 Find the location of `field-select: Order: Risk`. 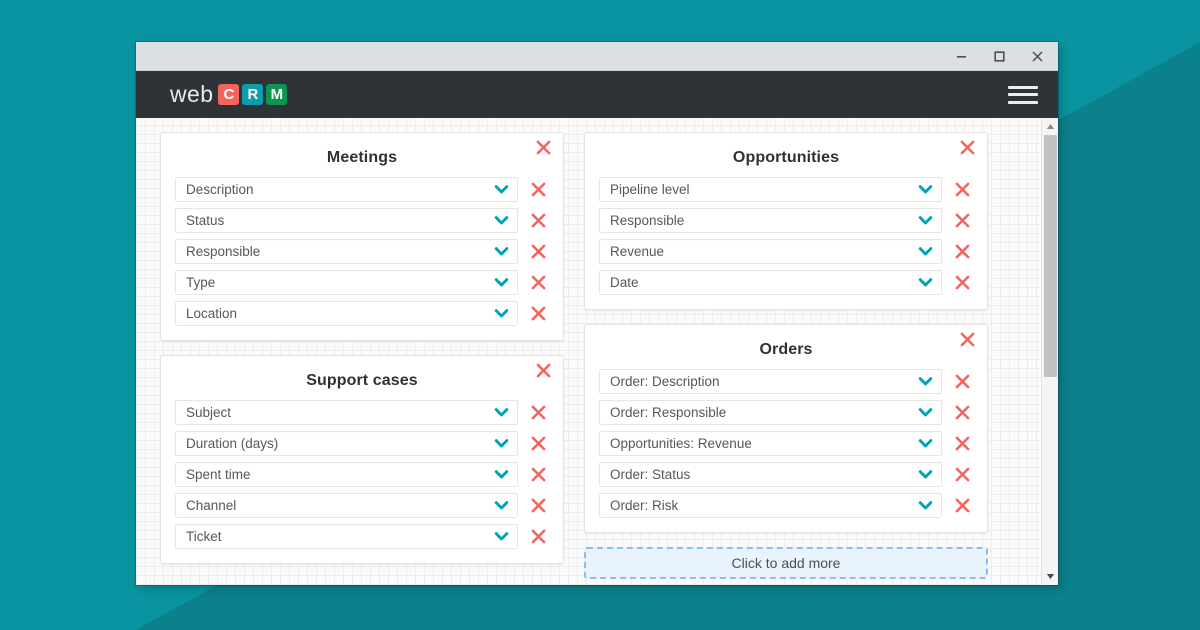

field-select: Order: Risk is located at coordinates (770, 505).